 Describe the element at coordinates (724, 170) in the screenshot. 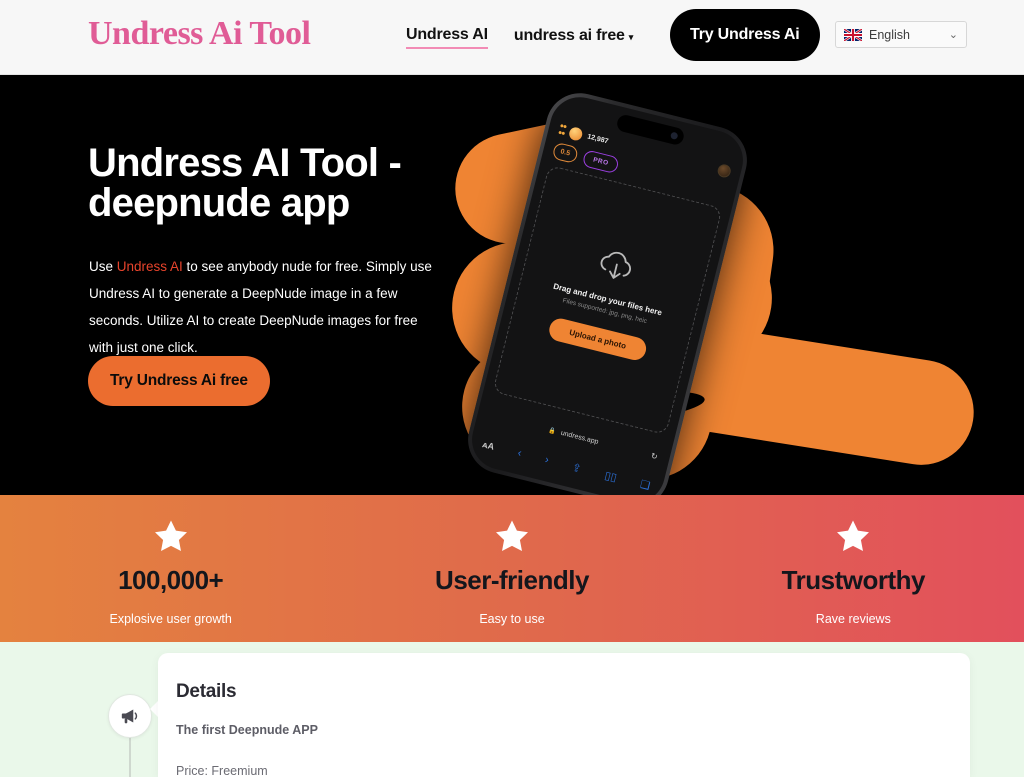

I see `avatar` at that location.